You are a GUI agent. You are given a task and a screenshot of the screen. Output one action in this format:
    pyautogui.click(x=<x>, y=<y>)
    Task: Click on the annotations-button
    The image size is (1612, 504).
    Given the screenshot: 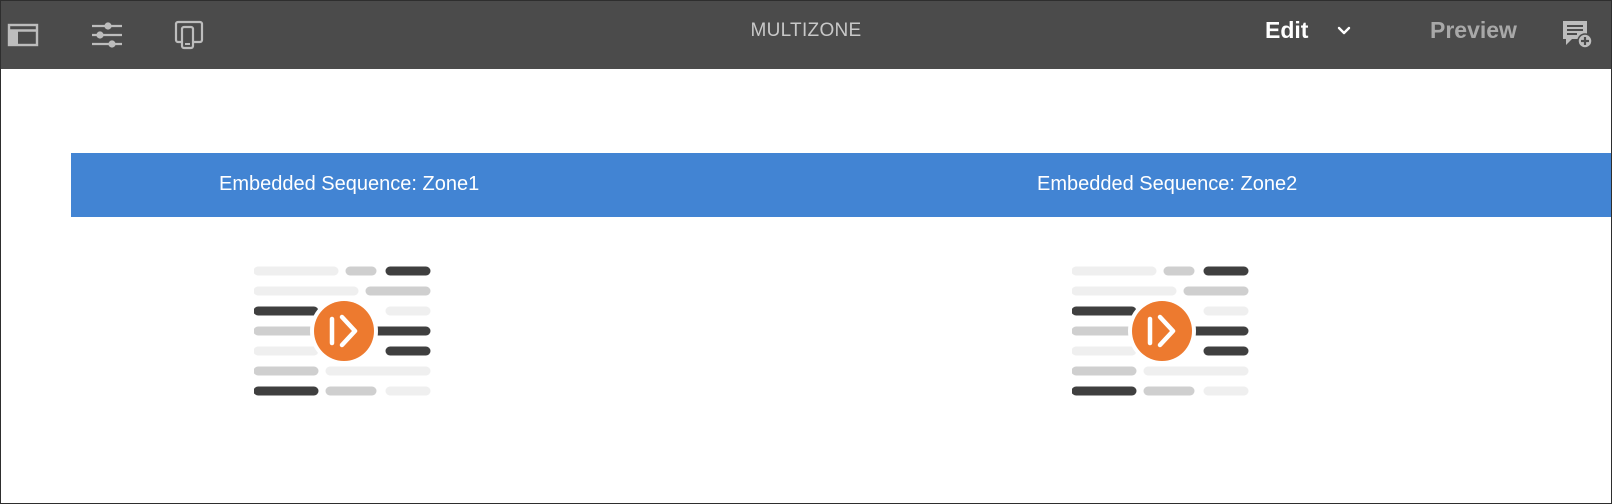 What is the action you would take?
    pyautogui.click(x=1577, y=35)
    